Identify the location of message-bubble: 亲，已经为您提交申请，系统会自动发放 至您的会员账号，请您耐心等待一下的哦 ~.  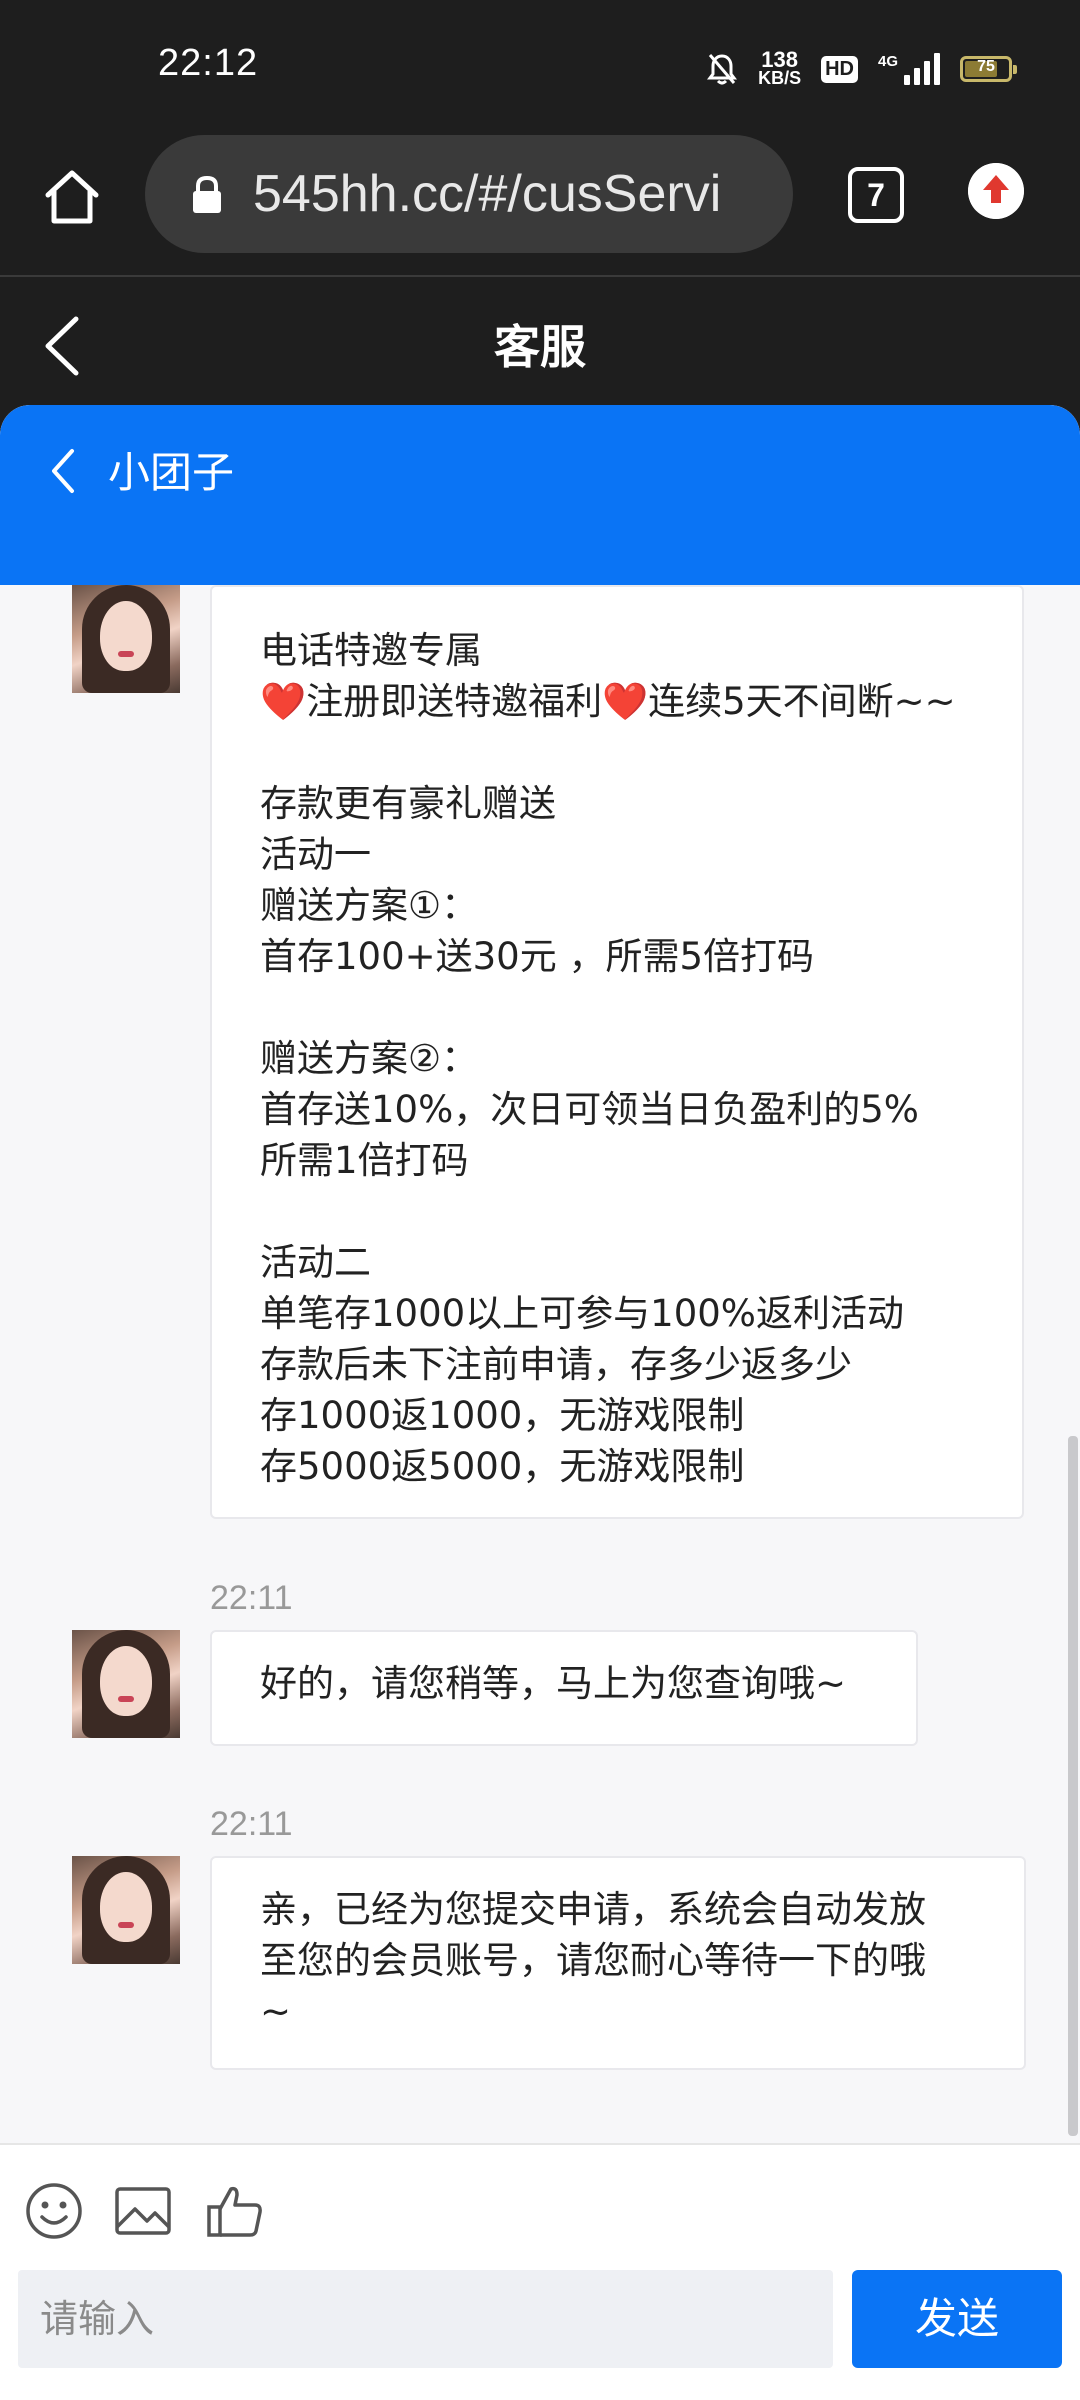
(618, 1963).